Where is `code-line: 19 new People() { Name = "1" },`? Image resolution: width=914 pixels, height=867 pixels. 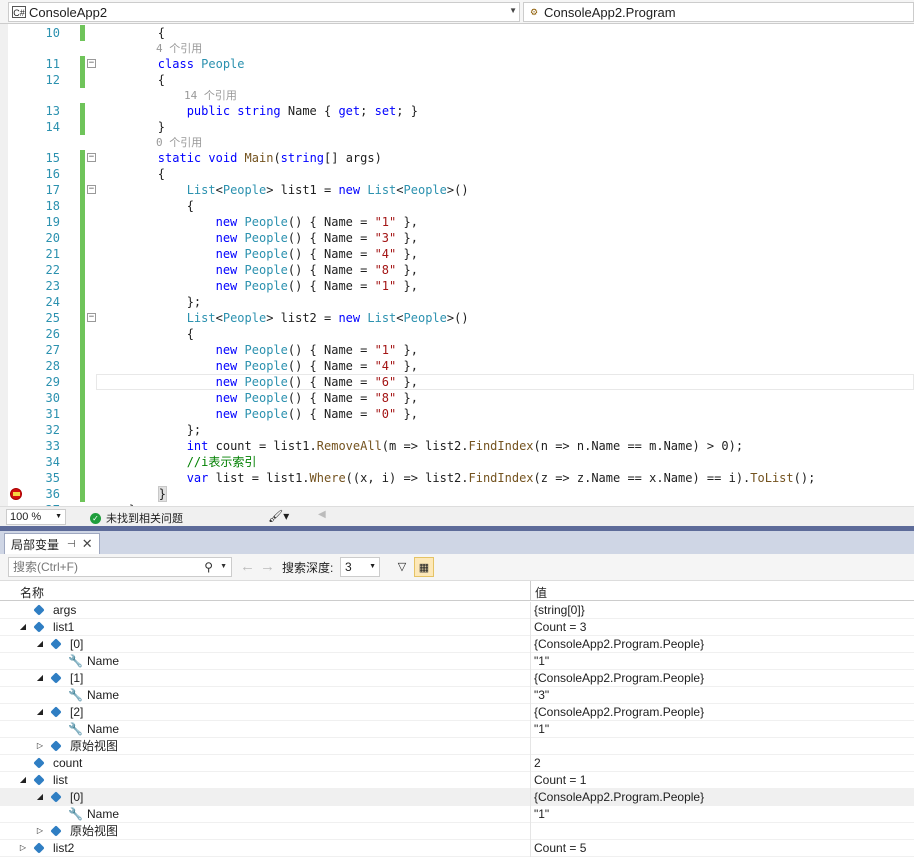
code-line: 19 new People() { Name = "1" }, is located at coordinates (457, 222).